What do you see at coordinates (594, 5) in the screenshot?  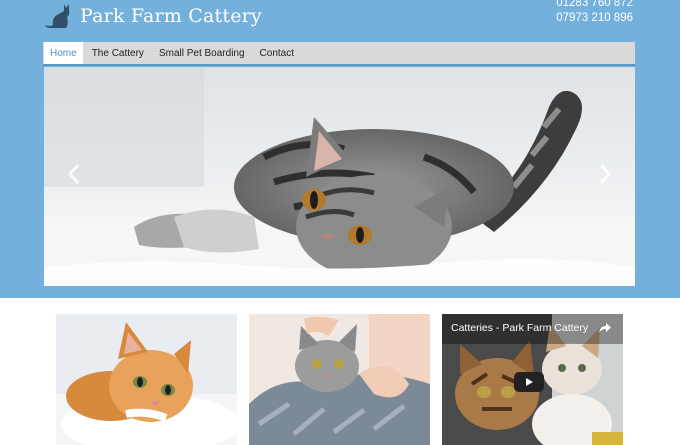 I see `phone-1: 01283 760 872` at bounding box center [594, 5].